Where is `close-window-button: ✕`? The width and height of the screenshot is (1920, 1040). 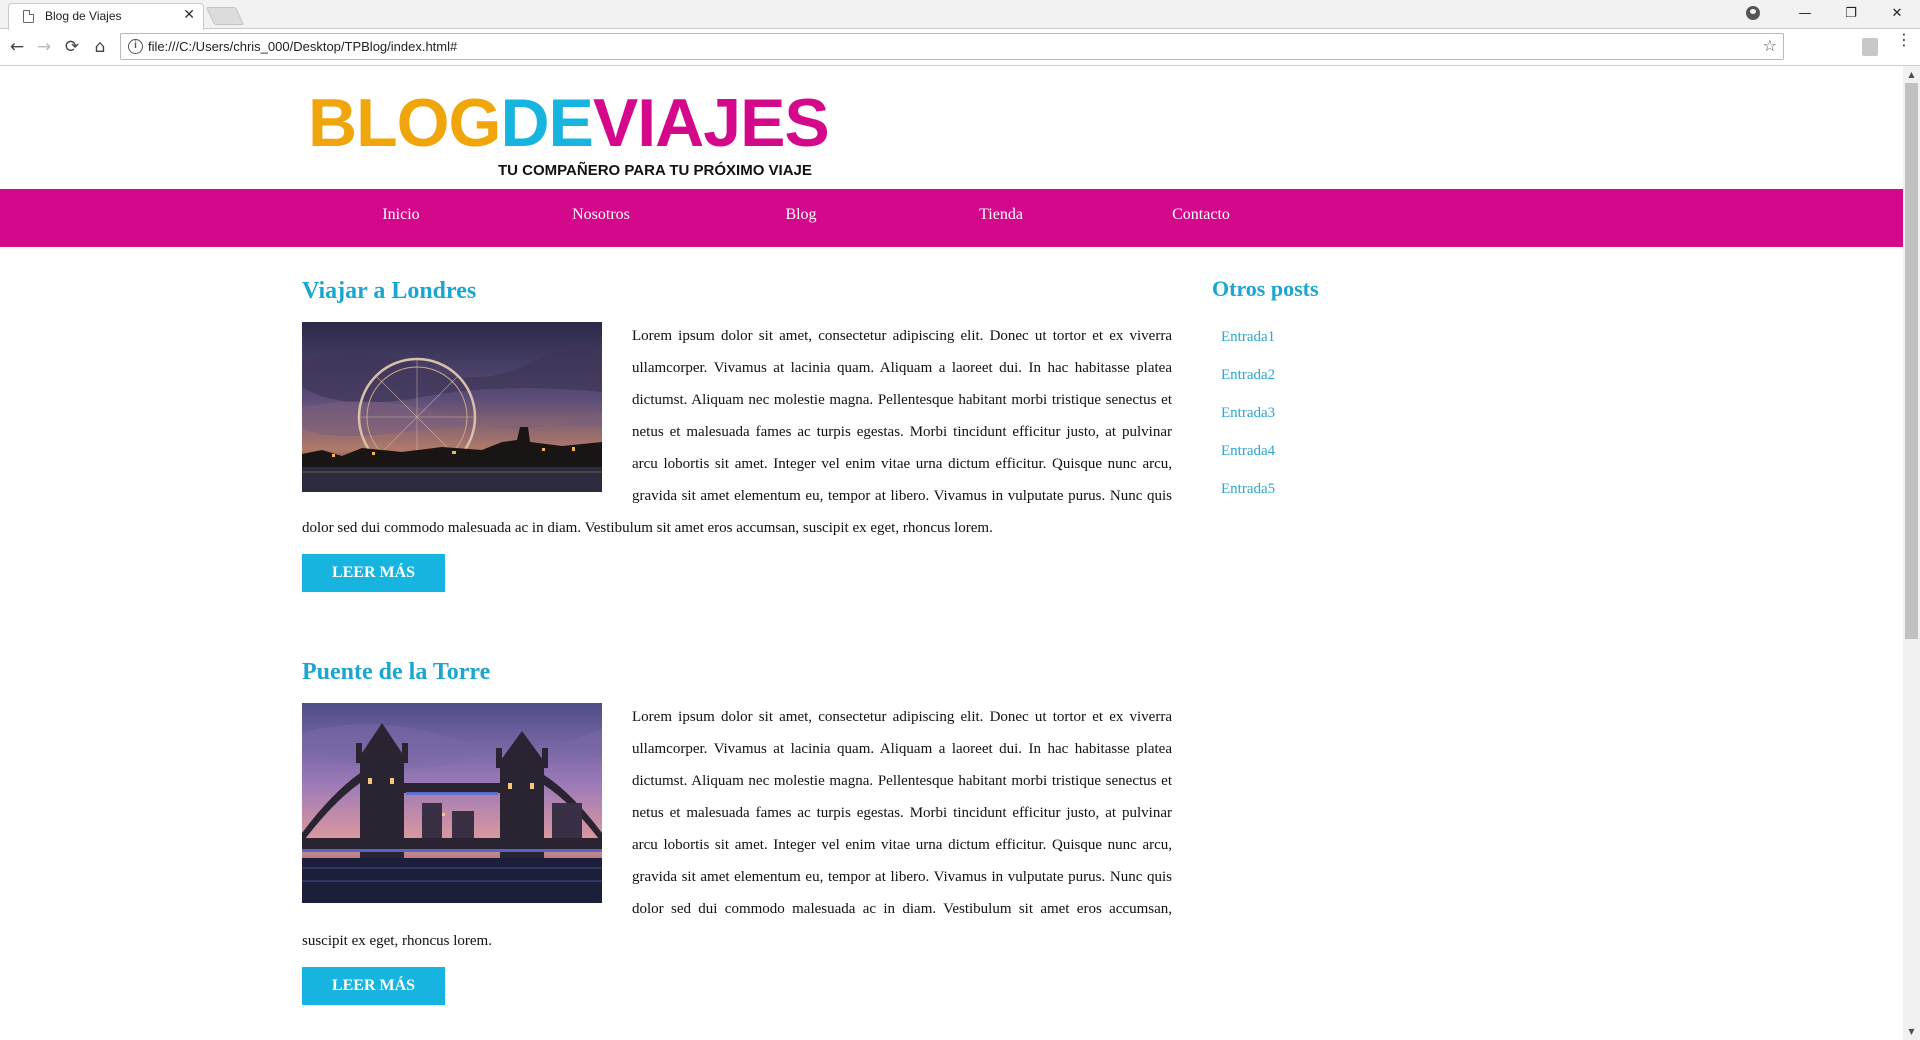
close-window-button: ✕ is located at coordinates (1897, 14).